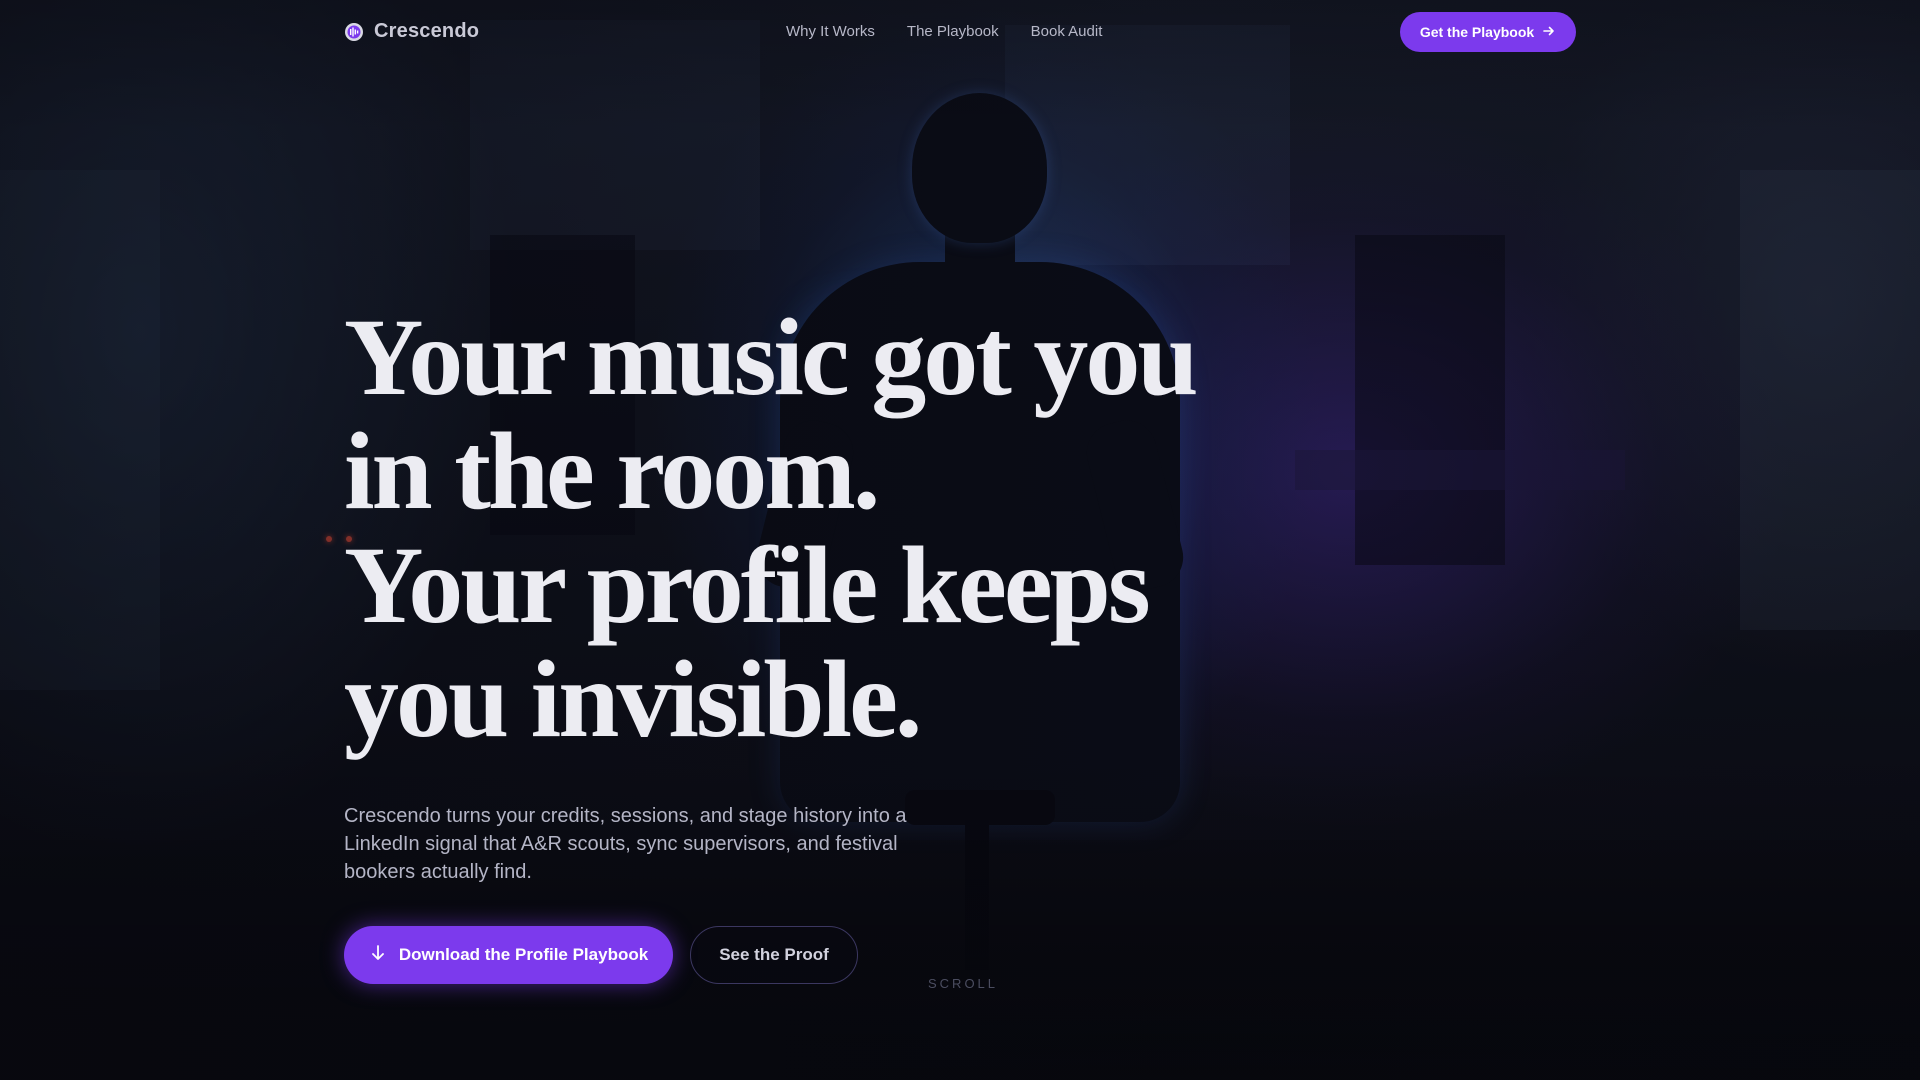 Image resolution: width=1920 pixels, height=1080 pixels. I want to click on nav-link-the-playbook: The Playbook, so click(953, 31).